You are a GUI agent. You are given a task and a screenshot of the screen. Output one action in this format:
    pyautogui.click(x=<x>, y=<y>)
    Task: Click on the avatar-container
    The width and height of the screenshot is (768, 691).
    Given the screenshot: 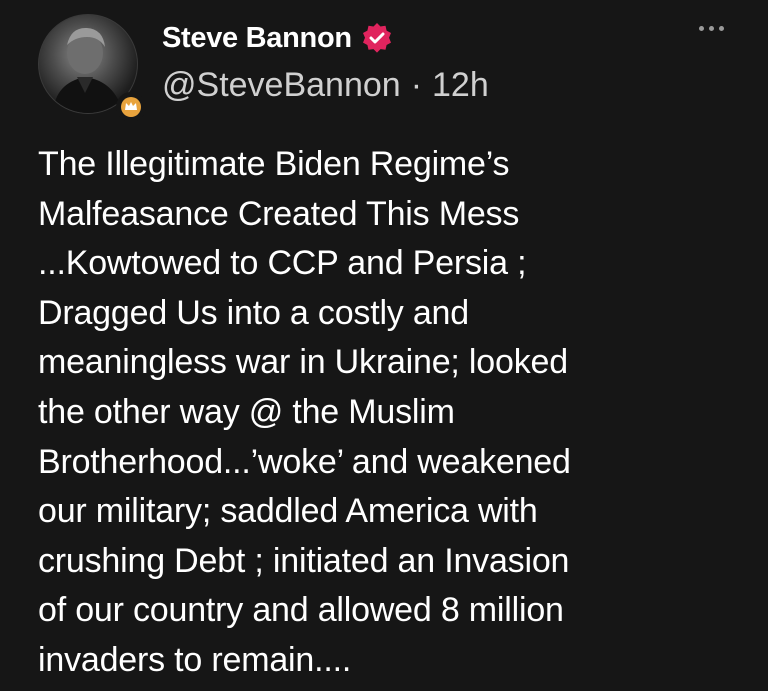 What is the action you would take?
    pyautogui.click(x=92, y=68)
    